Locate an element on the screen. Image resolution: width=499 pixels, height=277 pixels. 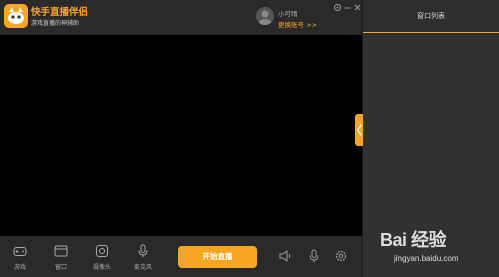
gamepad-icon is located at coordinates (20, 251).